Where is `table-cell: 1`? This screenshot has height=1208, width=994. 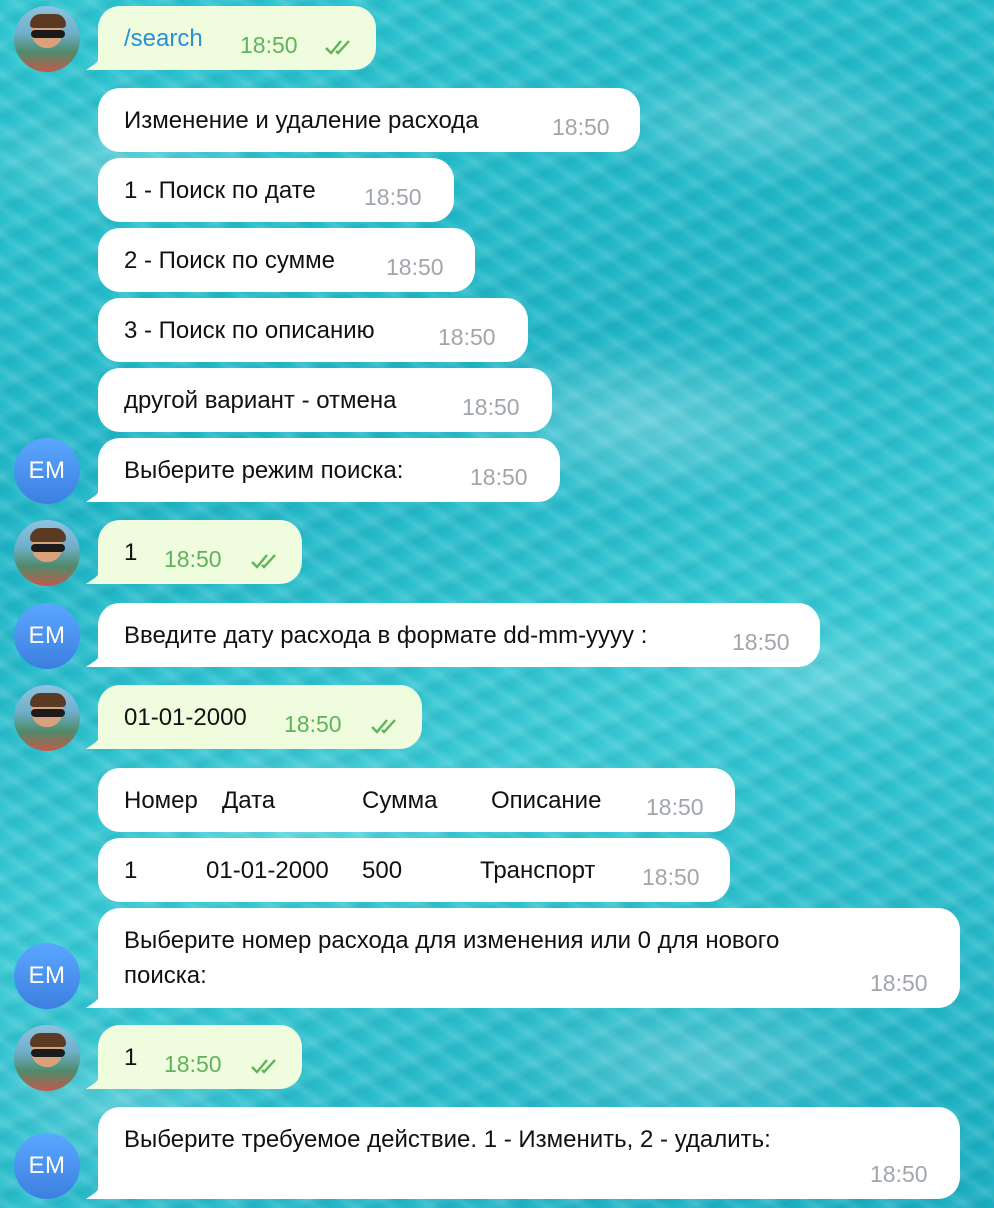 table-cell: 1 is located at coordinates (131, 870).